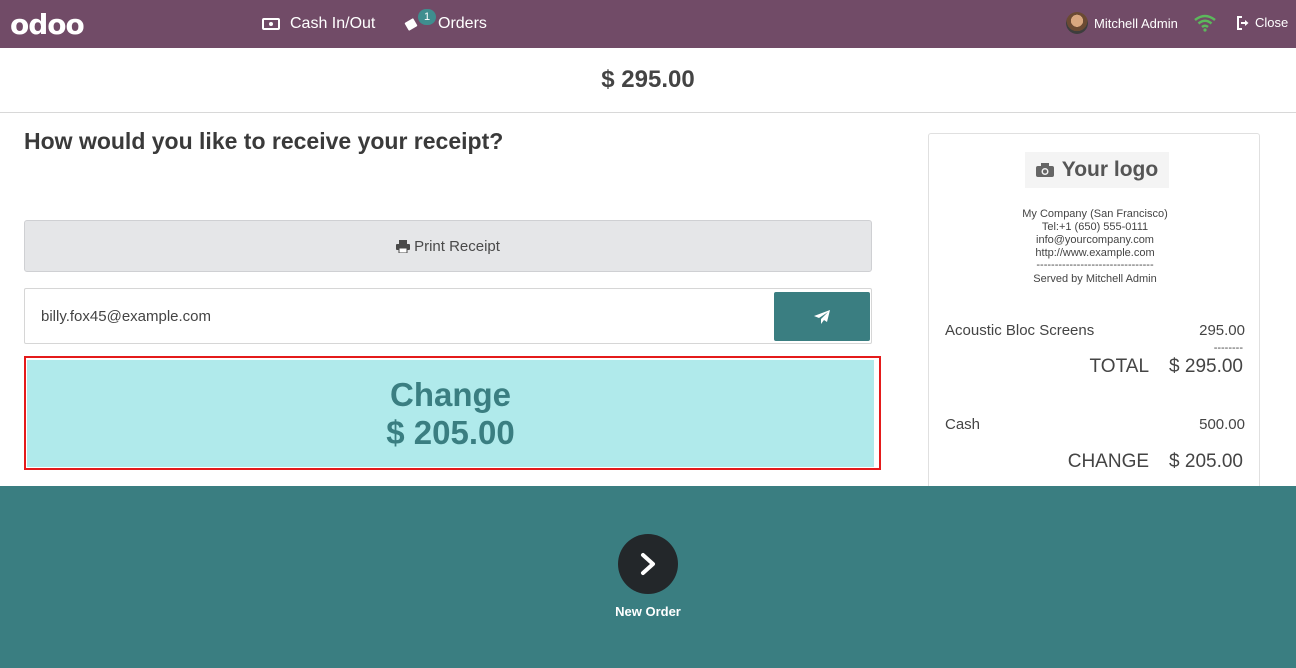 The height and width of the screenshot is (668, 1296). Describe the element at coordinates (1095, 424) in the screenshot. I see `payment-line: Cash 500.00` at that location.